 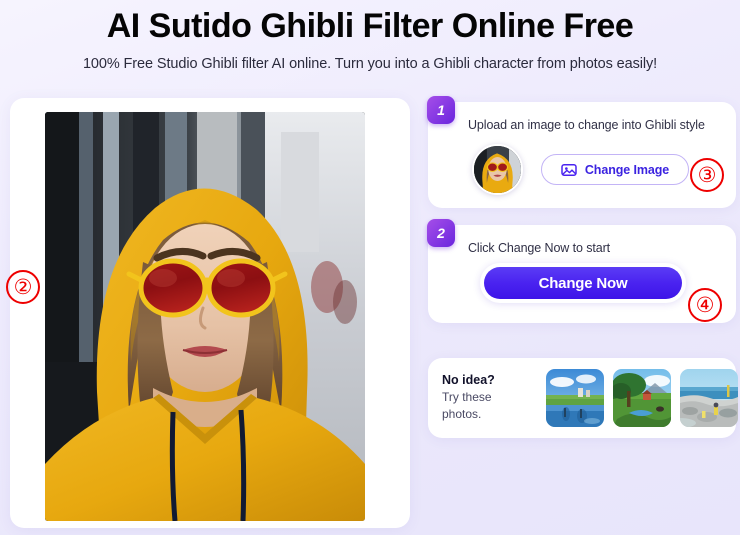 I want to click on lake-village-thumbnail-icon, so click(x=575, y=398).